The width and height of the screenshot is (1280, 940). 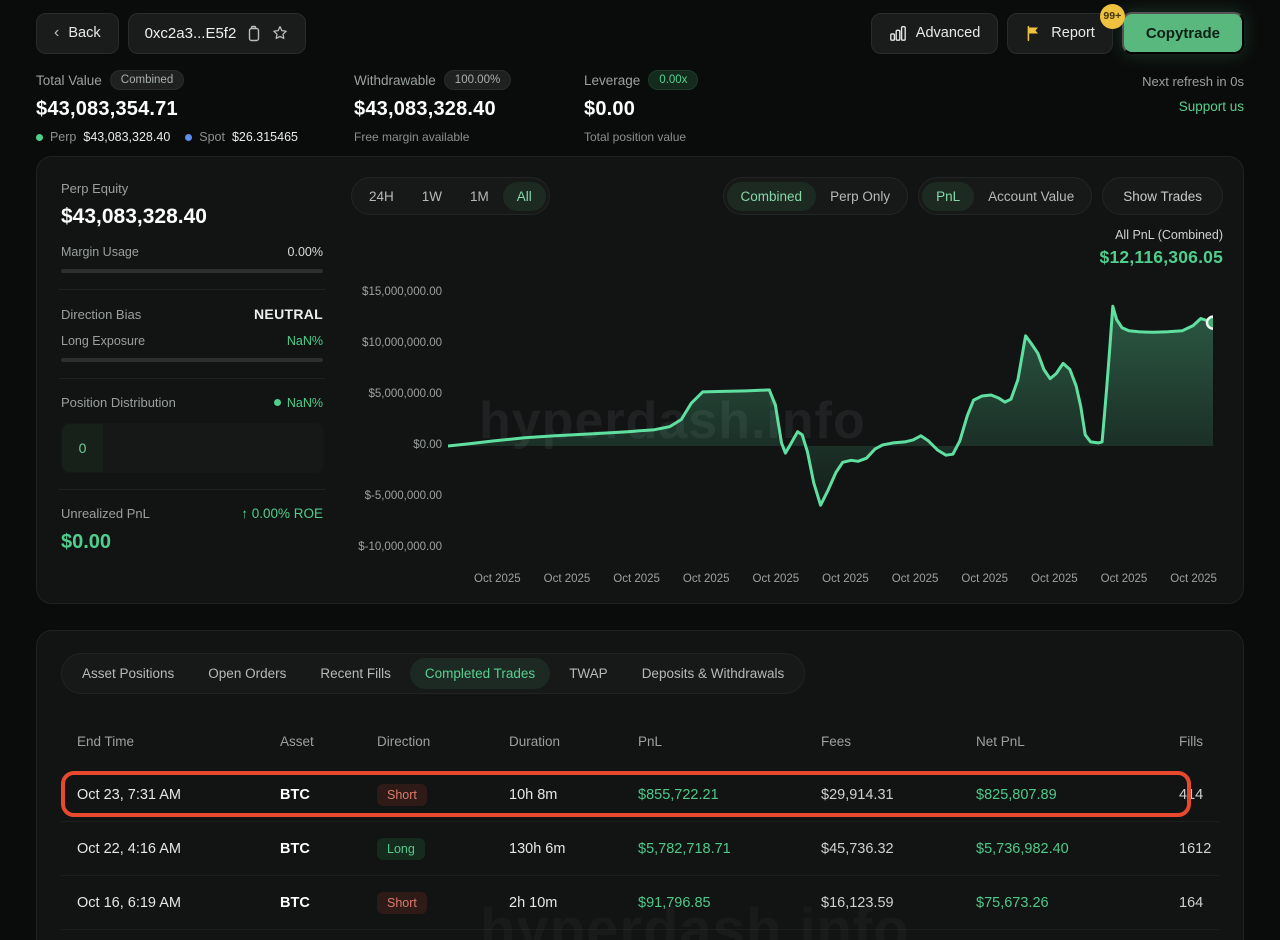 What do you see at coordinates (412, 137) in the screenshot?
I see `withdrawable-sub: Free margin available` at bounding box center [412, 137].